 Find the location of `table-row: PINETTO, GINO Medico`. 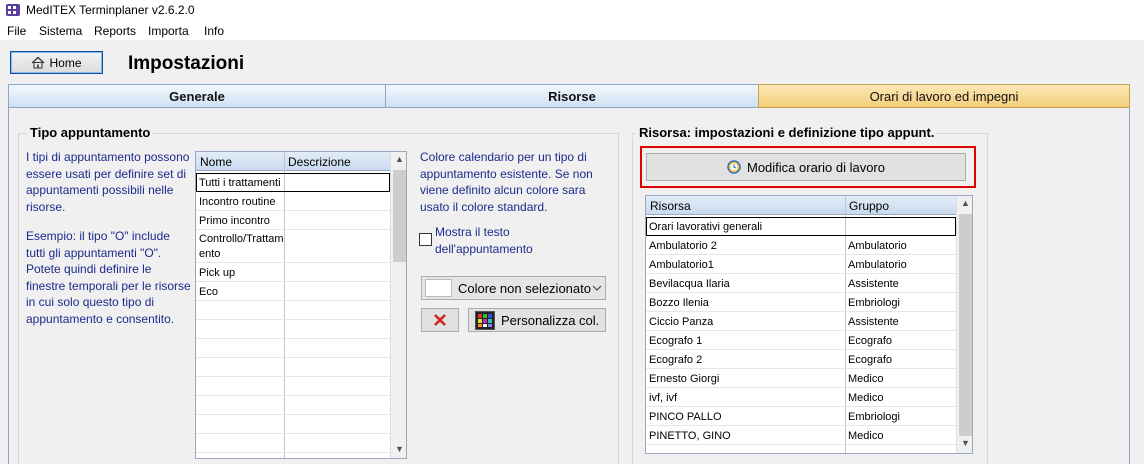

table-row: PINETTO, GINO Medico is located at coordinates (801, 435).